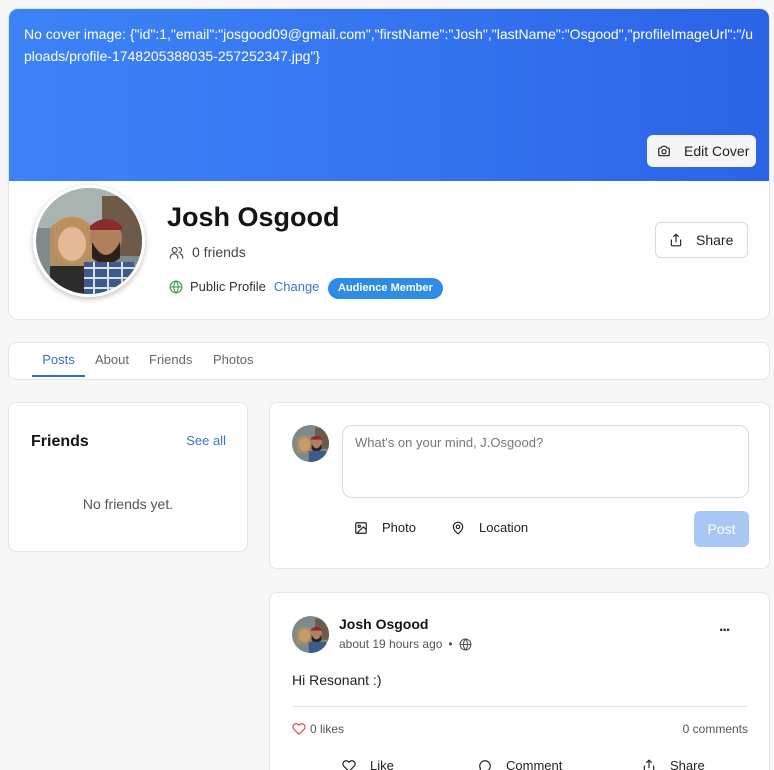 Image resolution: width=774 pixels, height=770 pixels. What do you see at coordinates (58, 360) in the screenshot?
I see `tab-posts: Posts` at bounding box center [58, 360].